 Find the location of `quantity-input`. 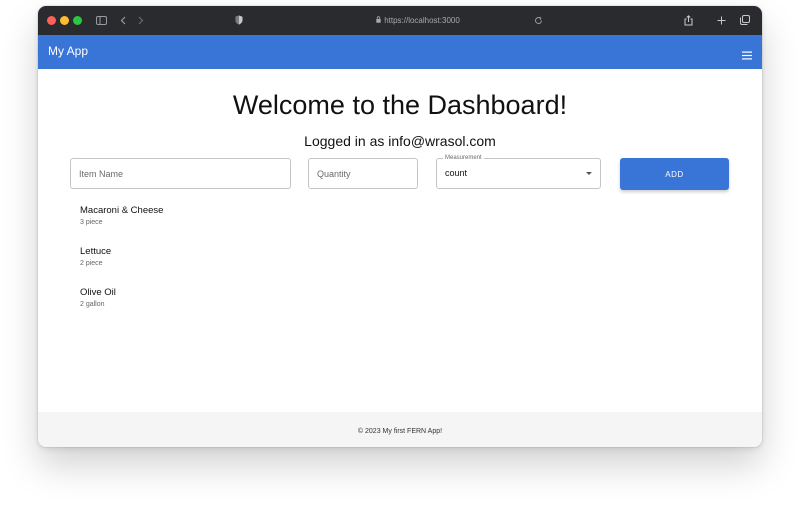

quantity-input is located at coordinates (363, 173).